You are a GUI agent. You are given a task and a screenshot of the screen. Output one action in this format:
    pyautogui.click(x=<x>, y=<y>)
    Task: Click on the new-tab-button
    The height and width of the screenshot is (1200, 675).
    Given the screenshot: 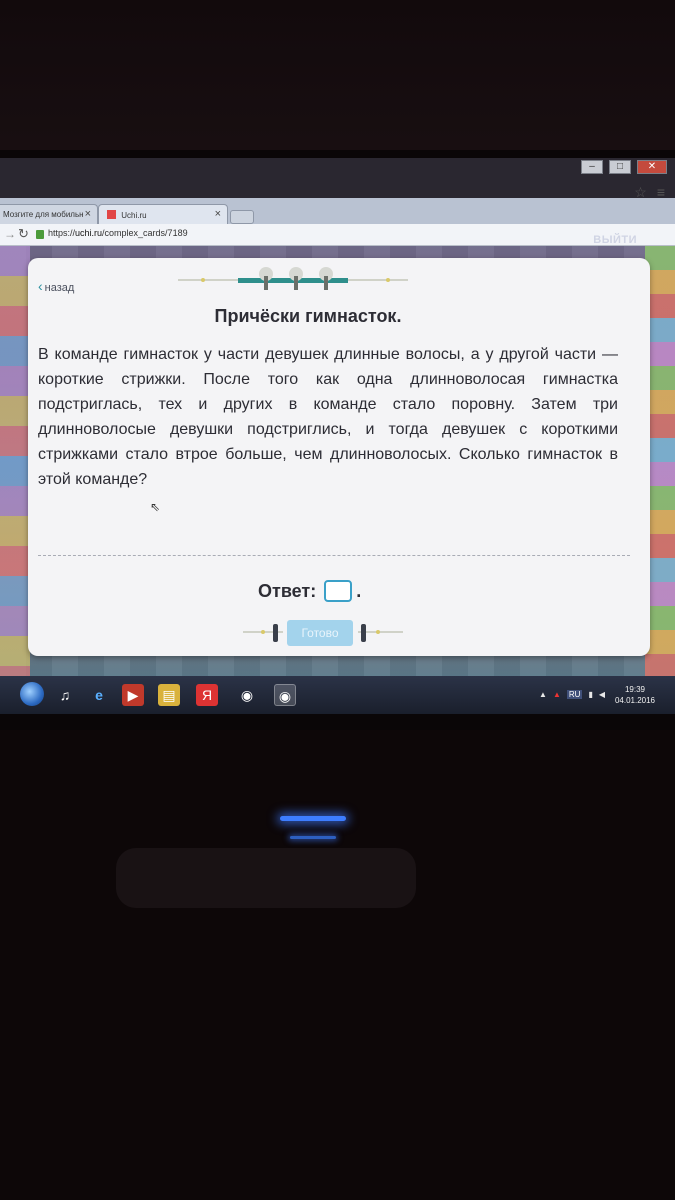 What is the action you would take?
    pyautogui.click(x=242, y=217)
    